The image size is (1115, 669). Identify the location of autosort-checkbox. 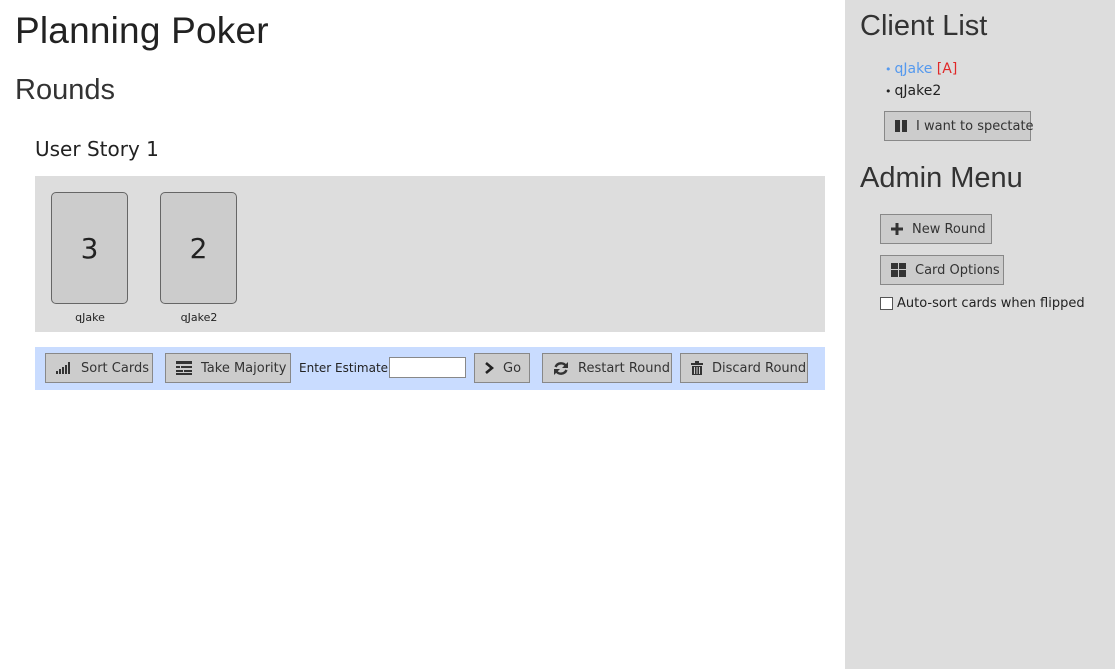
(886, 303).